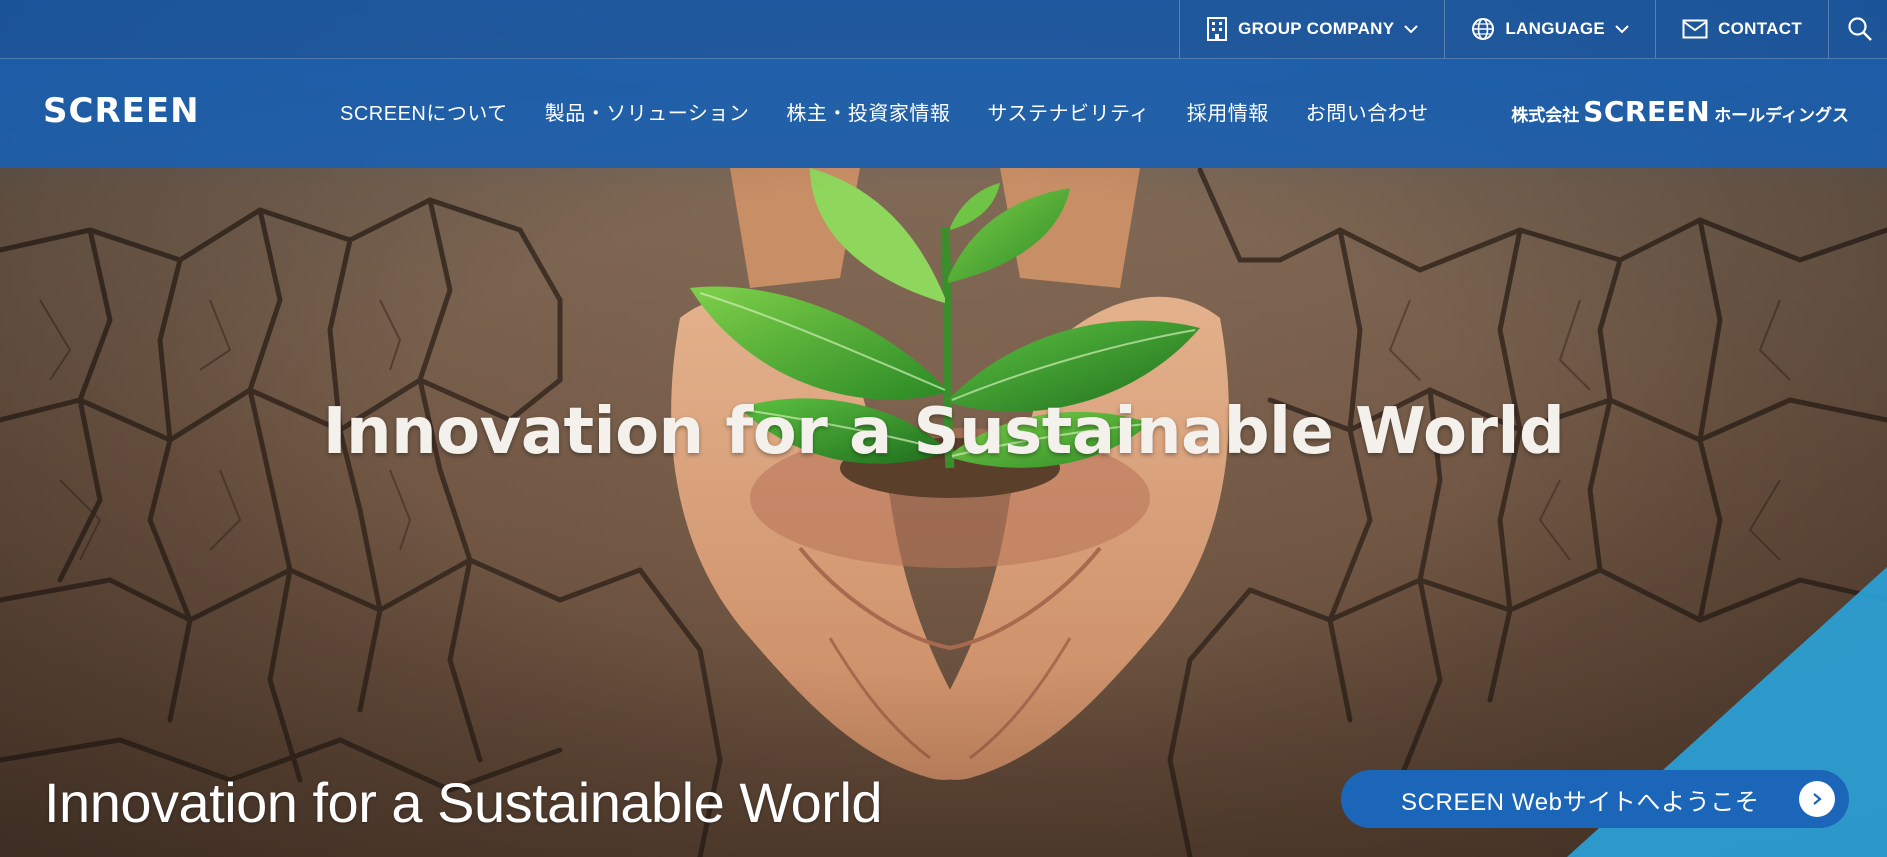  I want to click on contact-link: CONTACT, so click(1741, 29).